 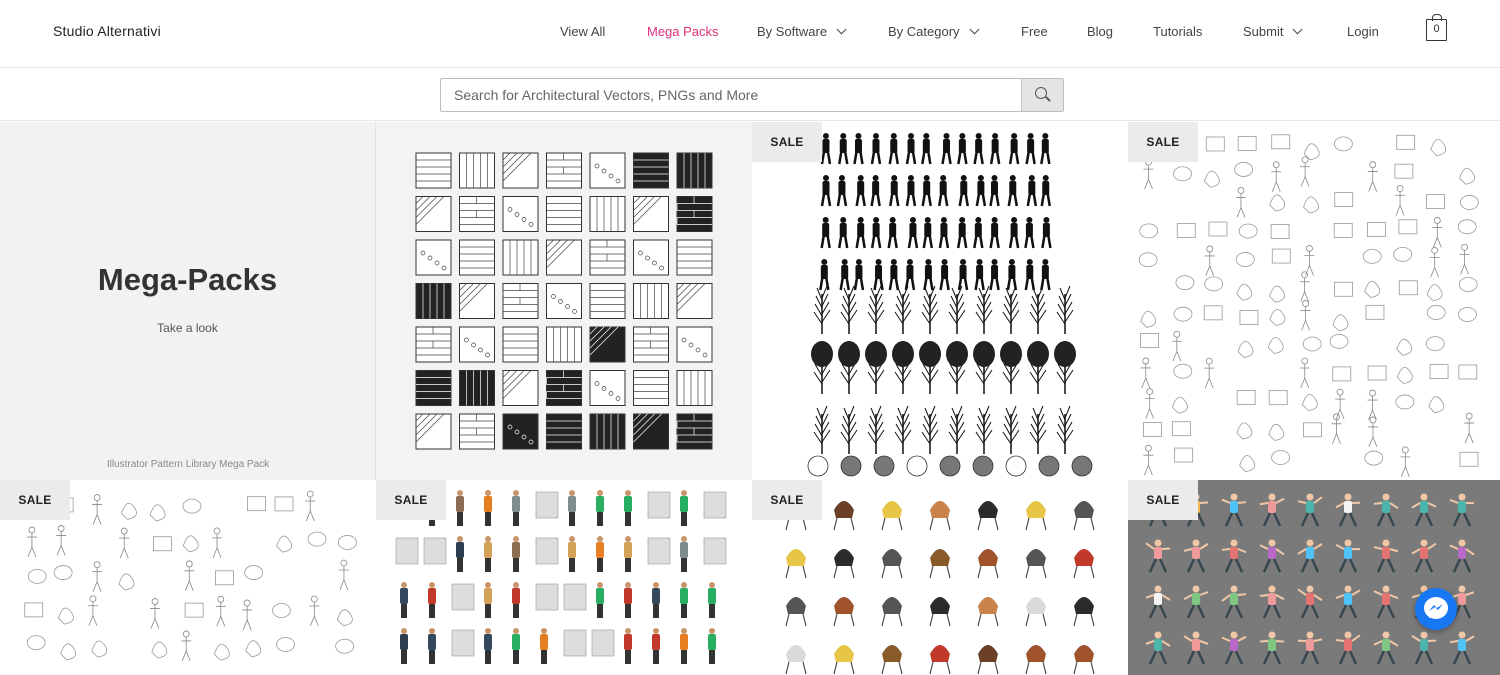 I want to click on nav-mega-packs: Mega Packs, so click(x=683, y=31).